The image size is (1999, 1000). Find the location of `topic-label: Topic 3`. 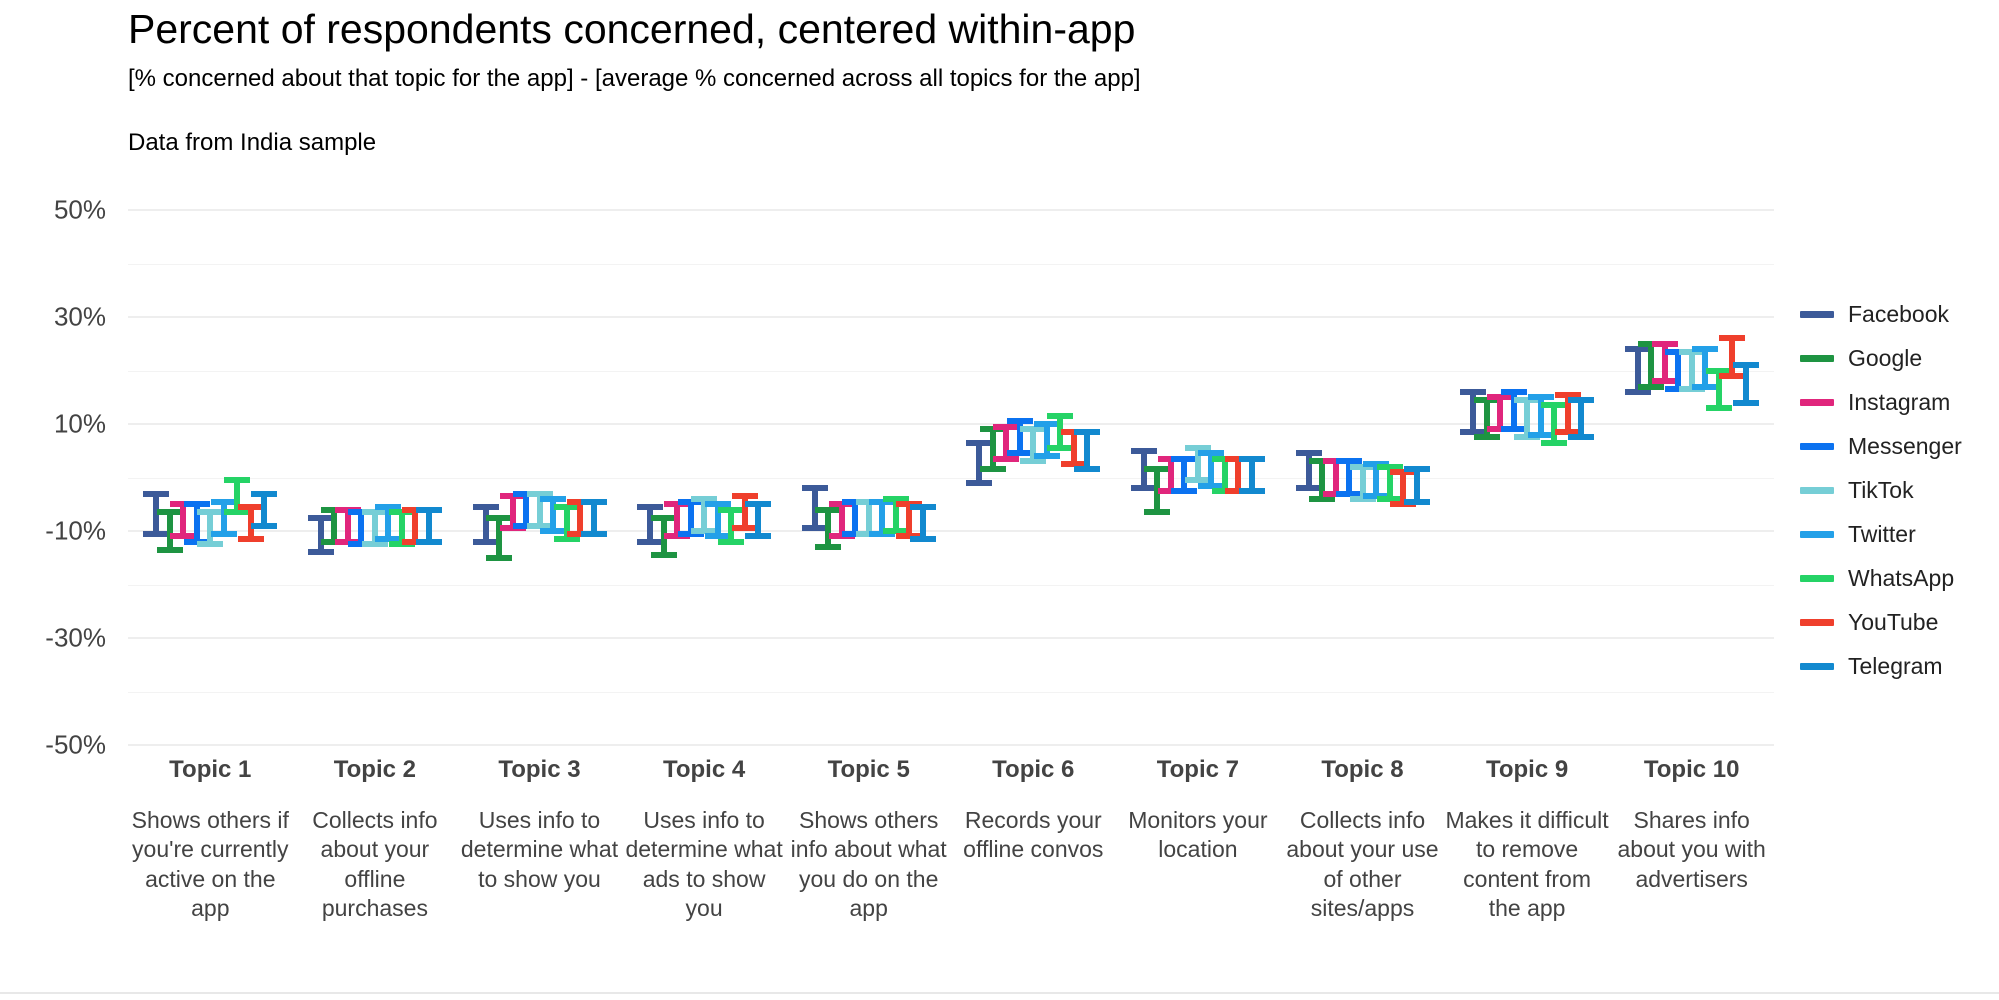

topic-label: Topic 3 is located at coordinates (539, 769).